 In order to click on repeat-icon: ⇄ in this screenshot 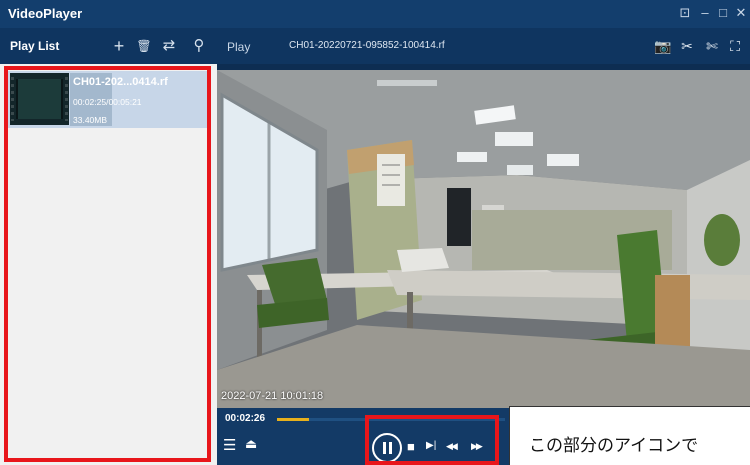, I will do `click(169, 46)`.